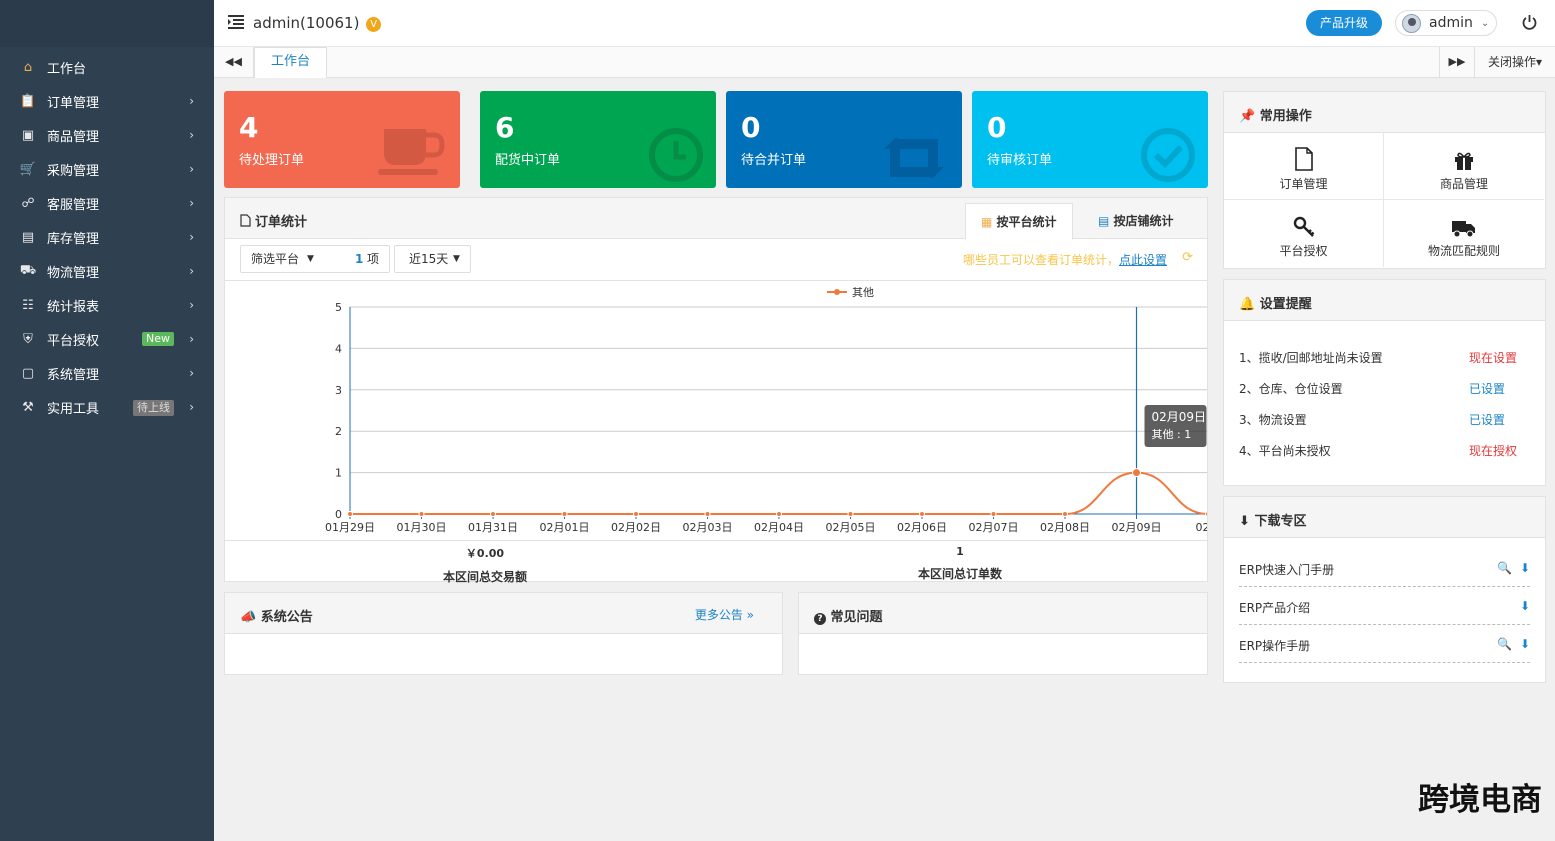 This screenshot has width=1555, height=841. I want to click on tab-by-store-label: 按店铺统计, so click(1143, 221).